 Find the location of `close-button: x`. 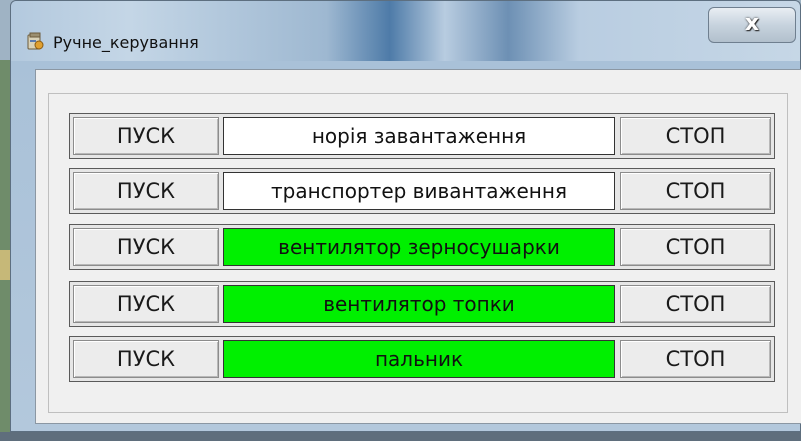

close-button: x is located at coordinates (752, 25).